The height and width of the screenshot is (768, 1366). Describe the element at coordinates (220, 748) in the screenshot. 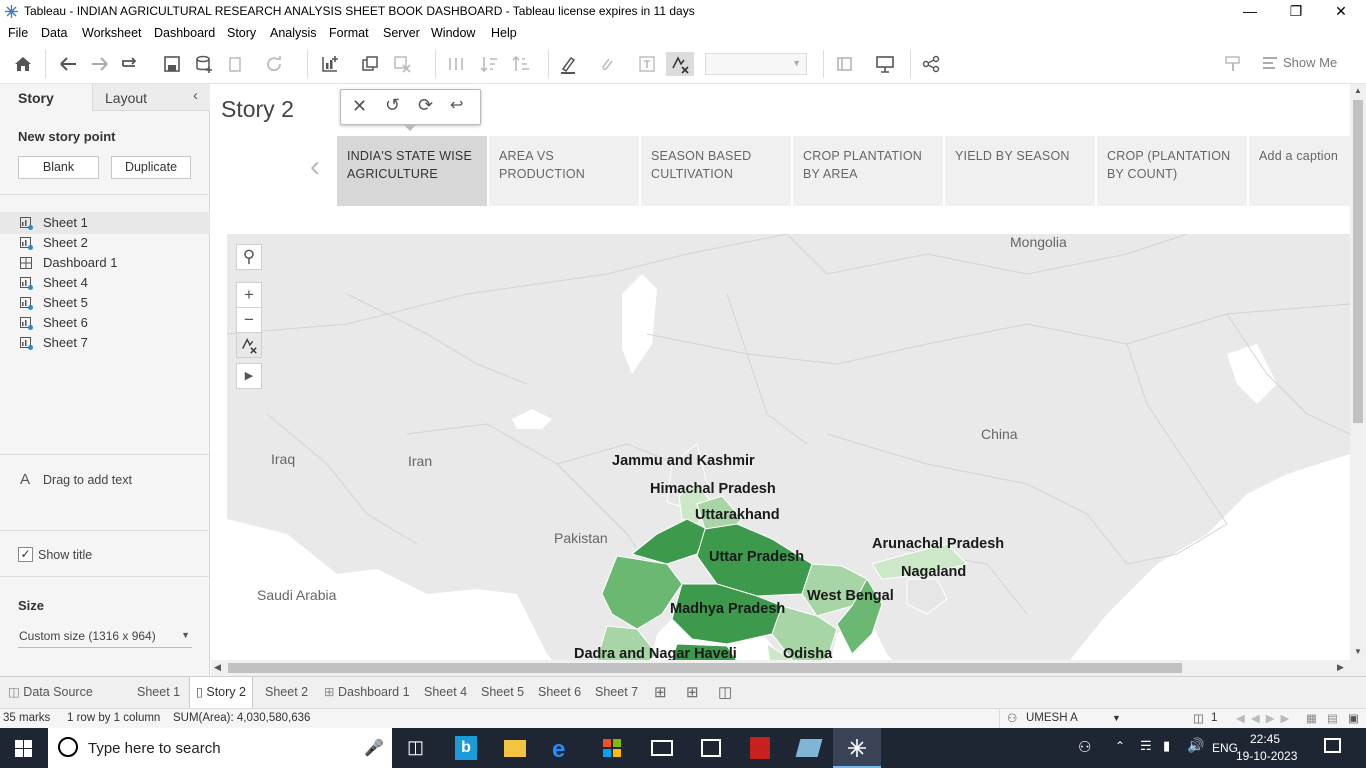

I see `taskbar-search-box: Type here to search 🎤` at that location.